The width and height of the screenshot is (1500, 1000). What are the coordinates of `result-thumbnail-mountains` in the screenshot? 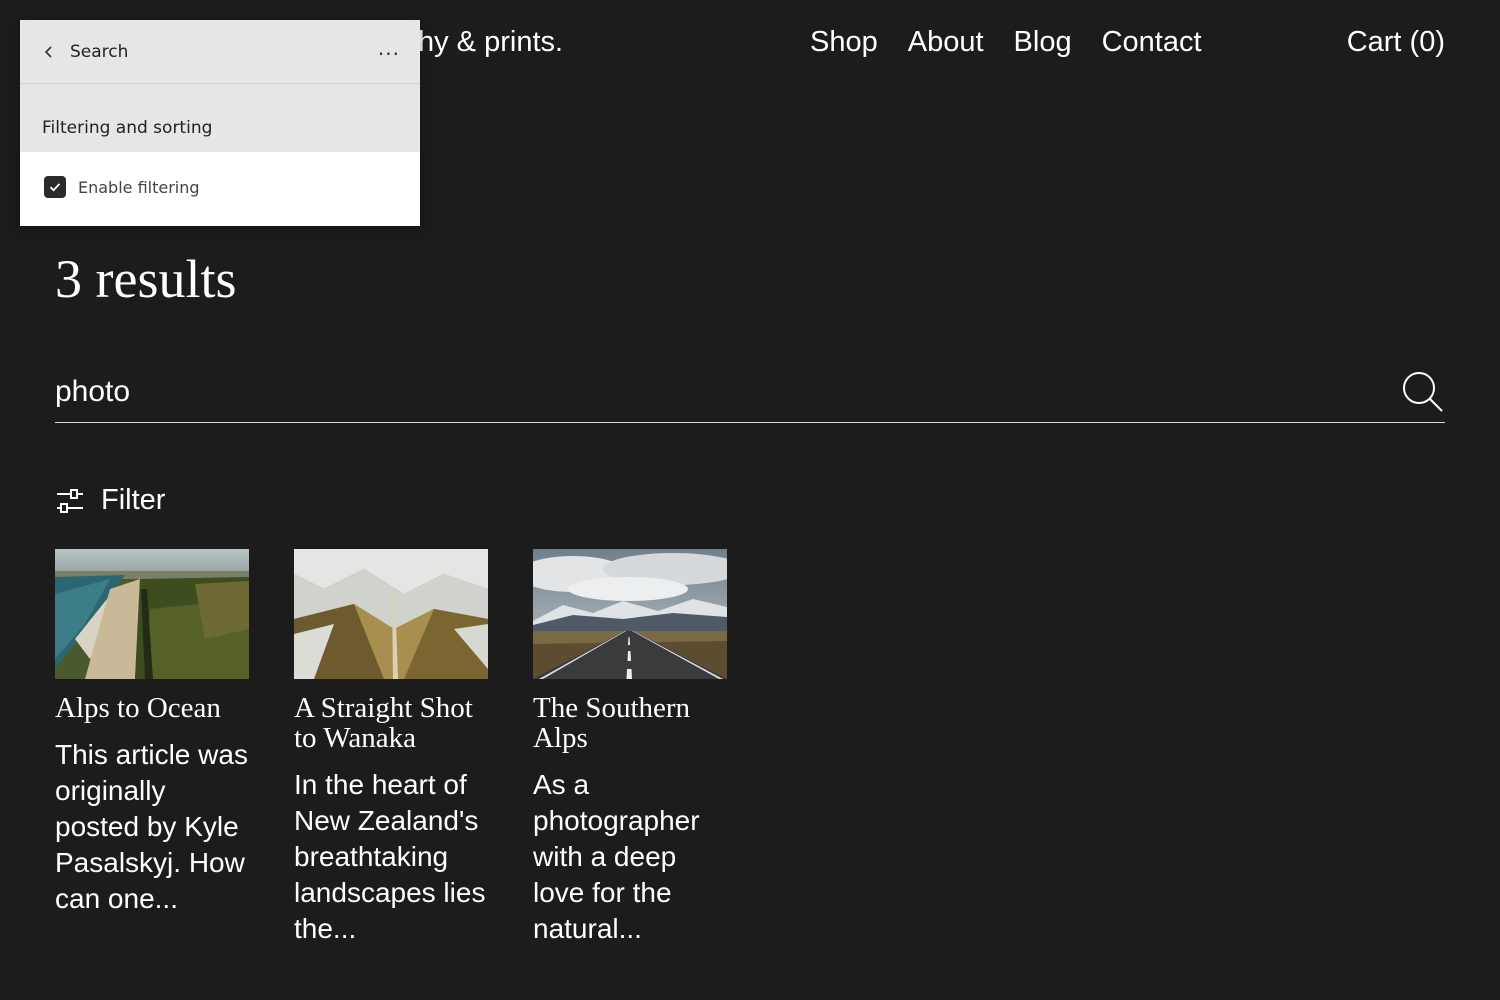 It's located at (391, 614).